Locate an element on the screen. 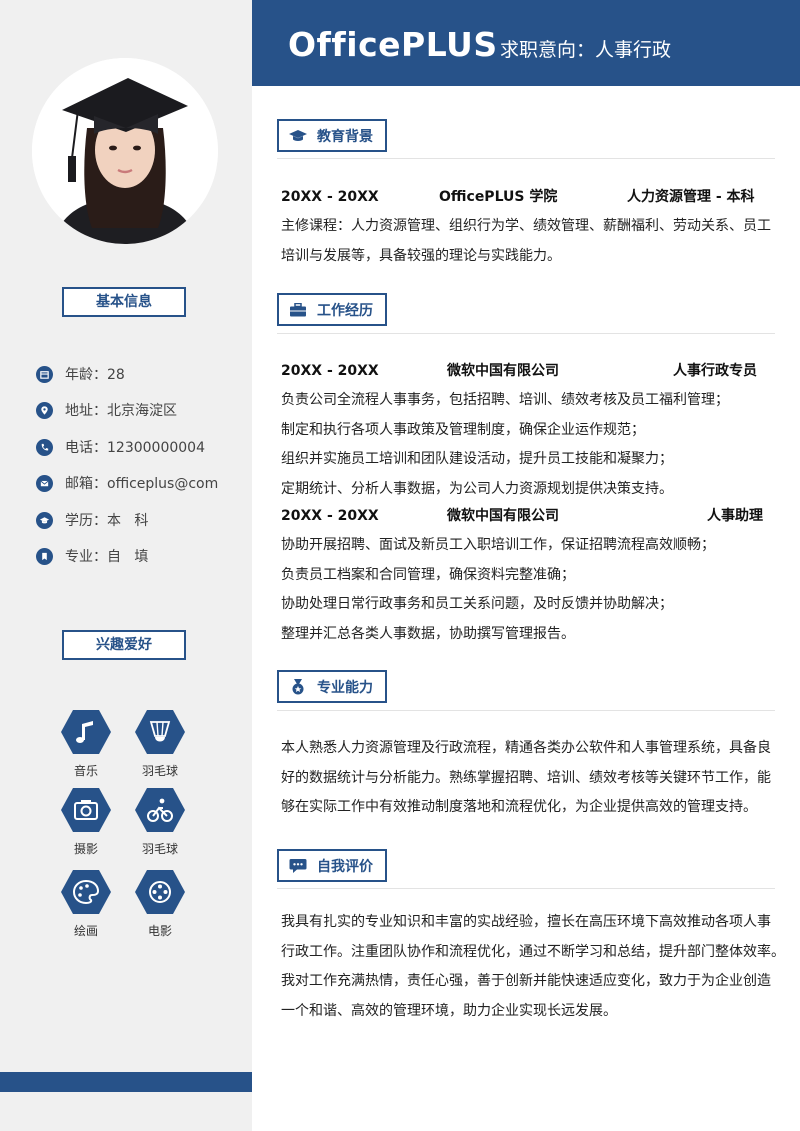 The height and width of the screenshot is (1131, 800). avatar-portrait is located at coordinates (125, 151).